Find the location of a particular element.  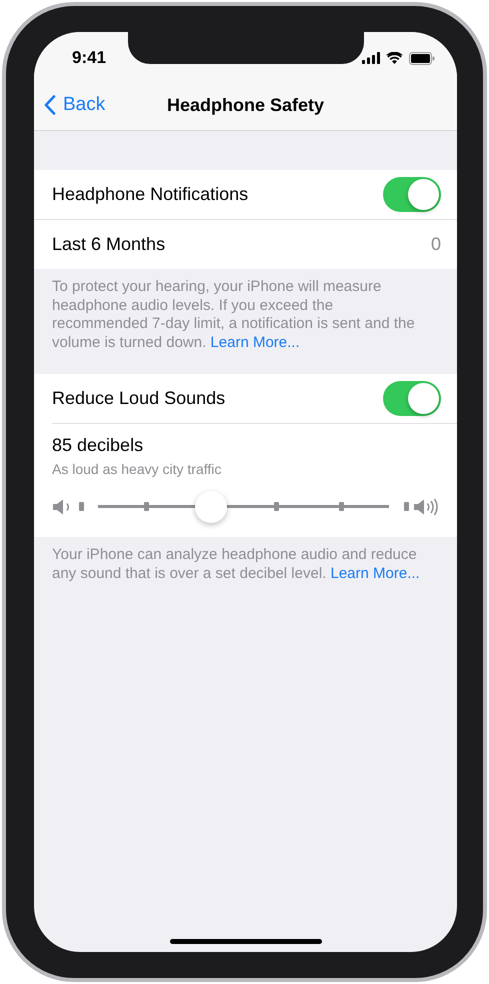

row-label: Reduce Loud Sounds is located at coordinates (139, 398).